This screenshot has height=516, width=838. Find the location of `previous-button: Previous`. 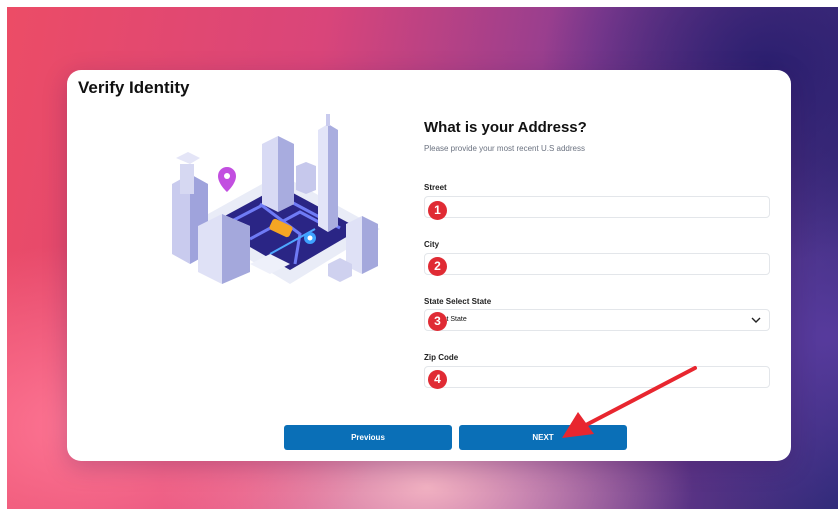

previous-button: Previous is located at coordinates (368, 437).